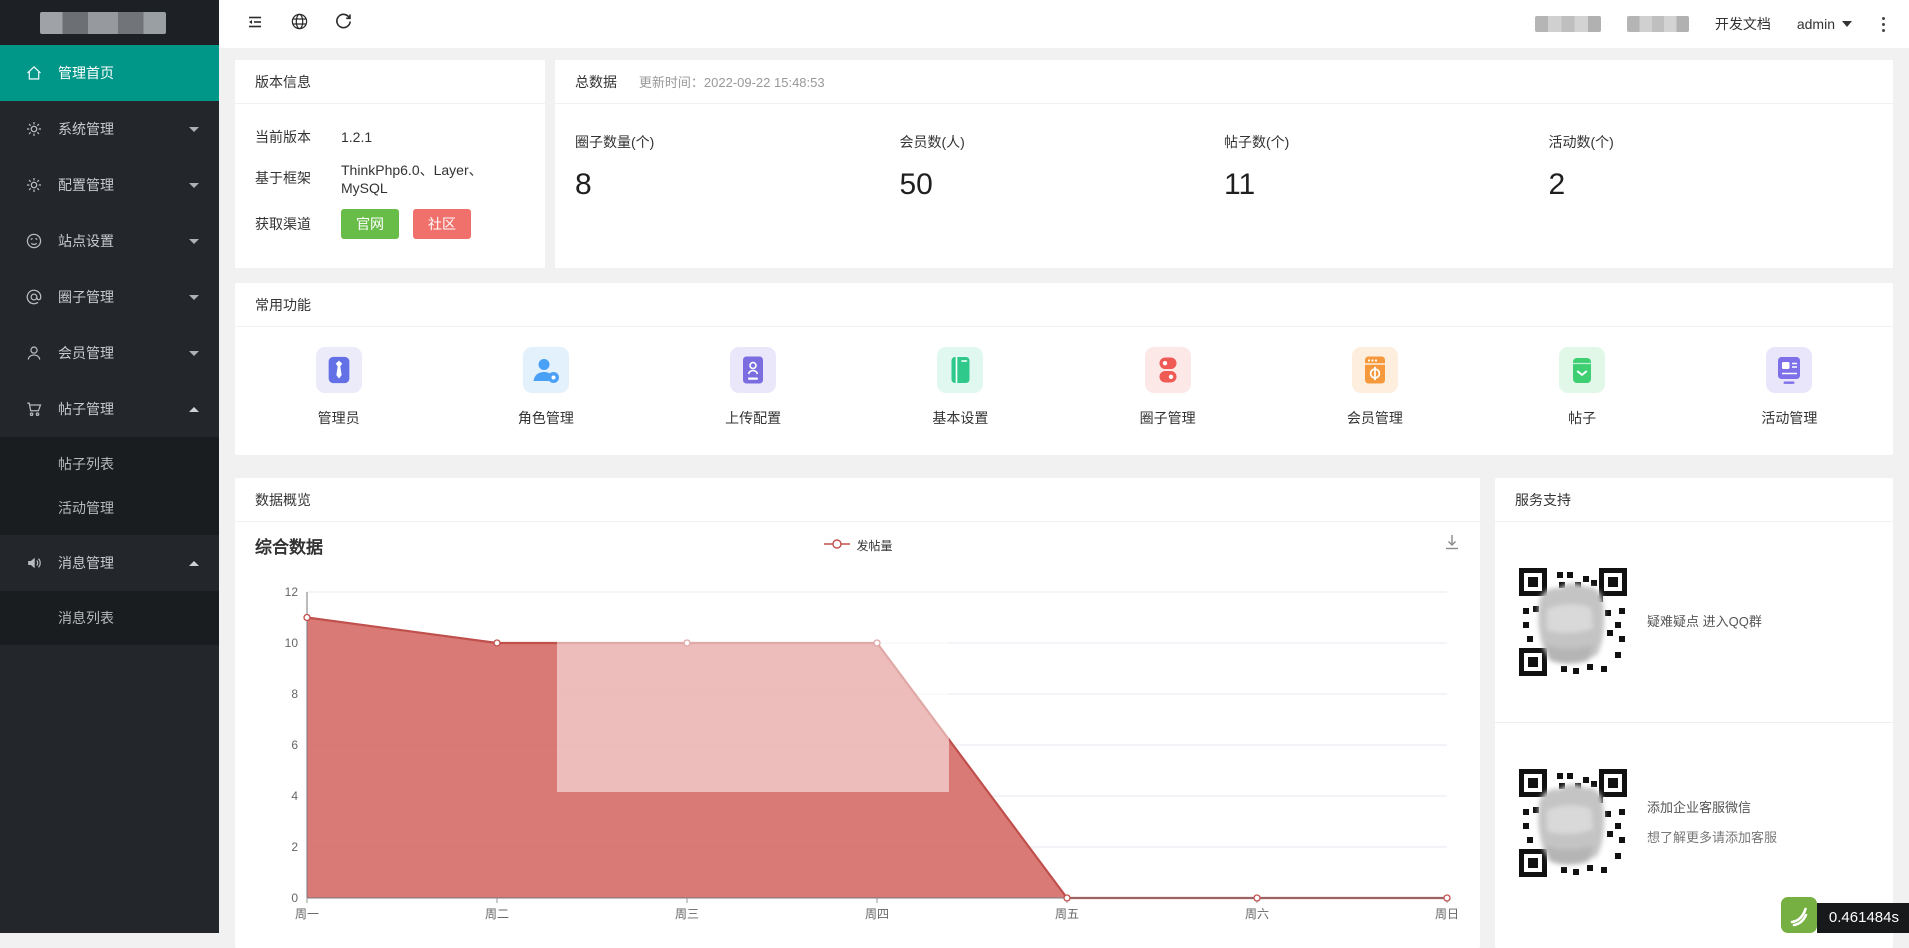 Image resolution: width=1909 pixels, height=948 pixels. I want to click on wechat-support-qr-code, so click(1573, 823).